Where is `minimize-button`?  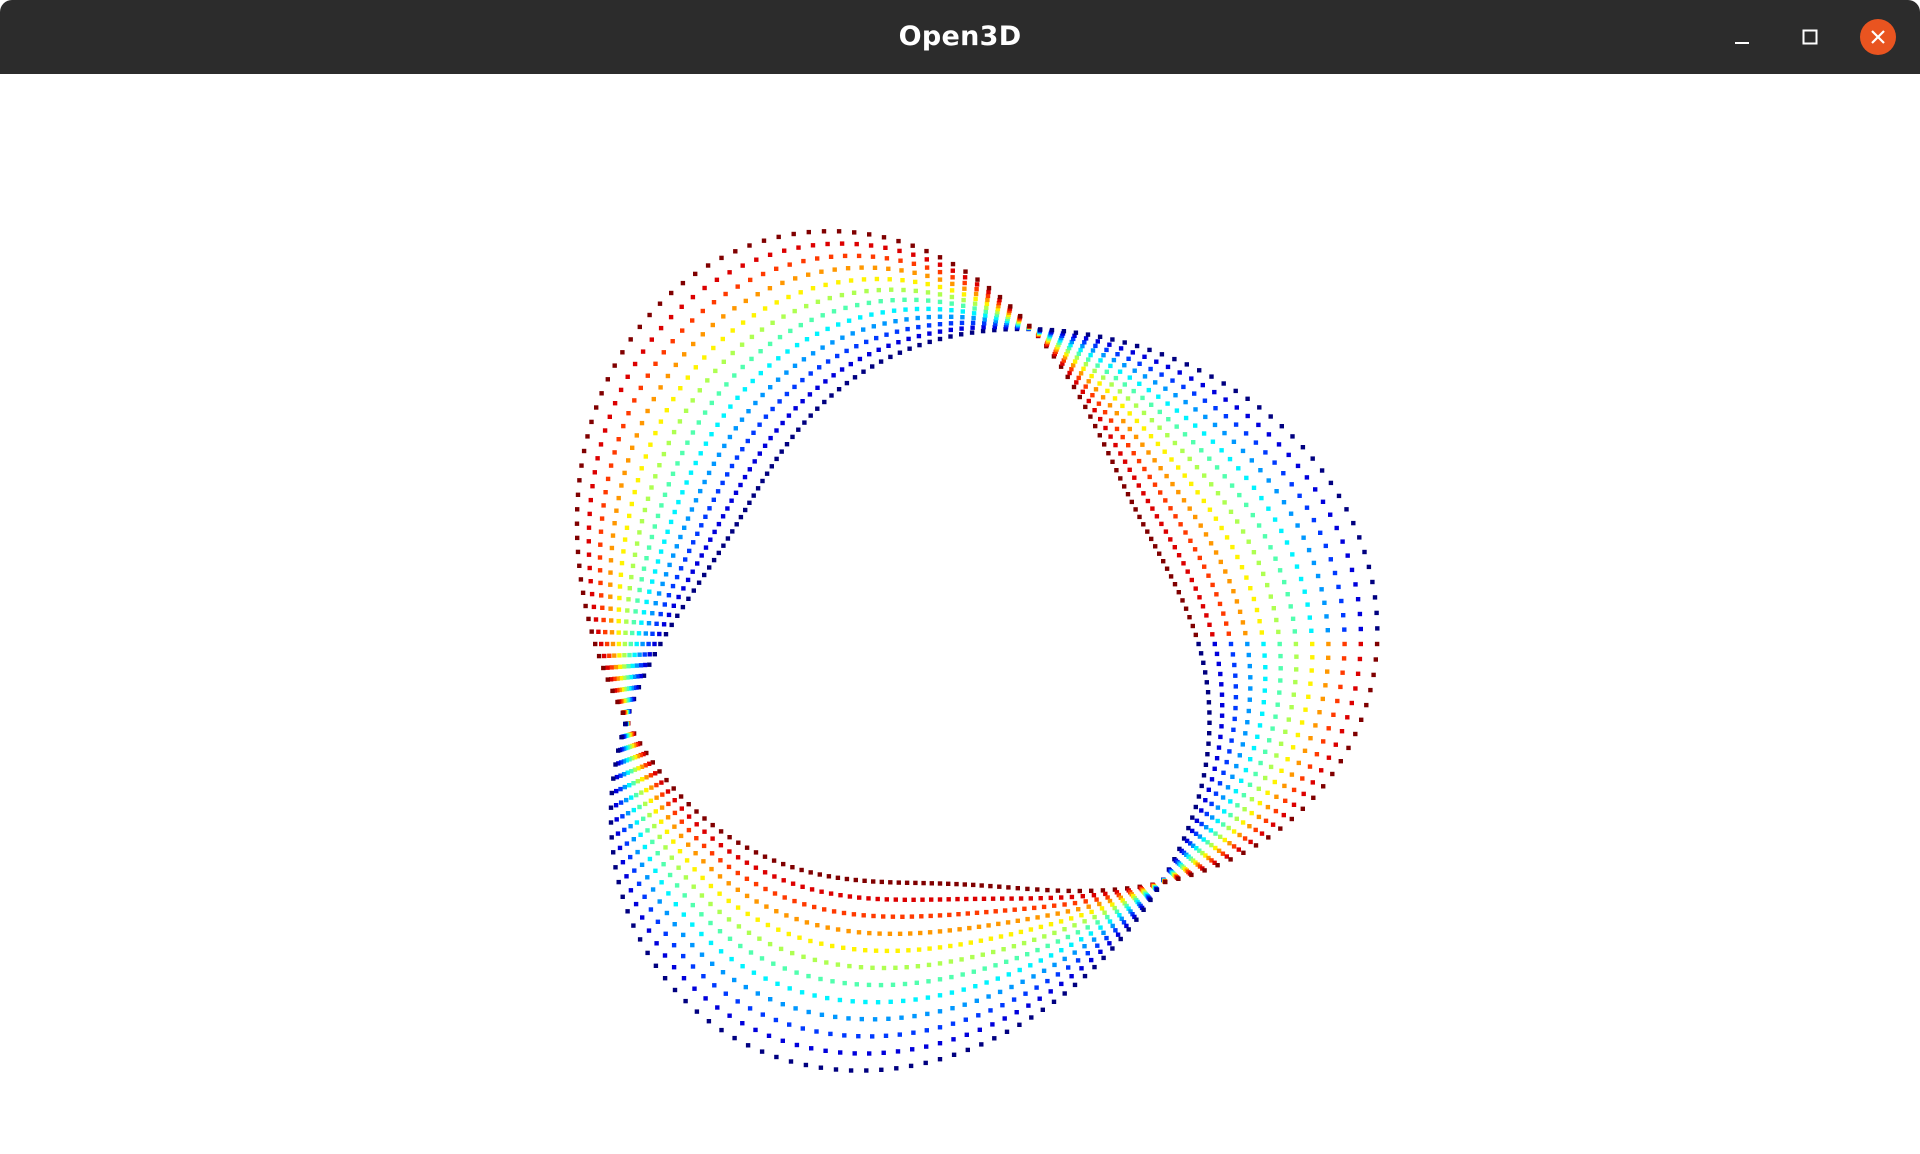
minimize-button is located at coordinates (1742, 37).